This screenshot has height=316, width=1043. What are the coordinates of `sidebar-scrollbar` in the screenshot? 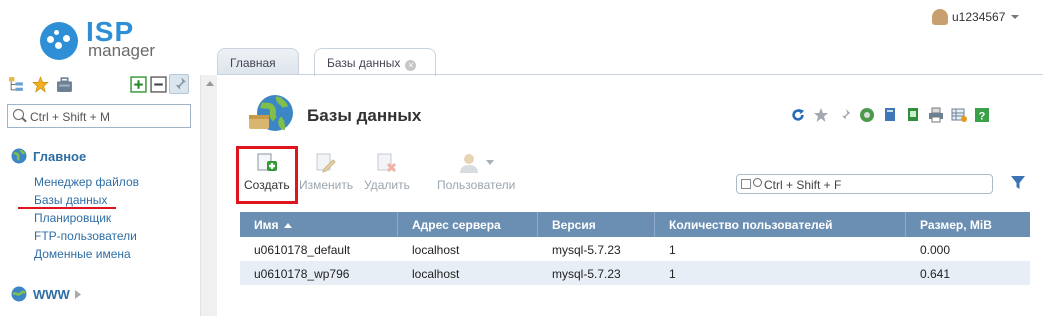 It's located at (208, 195).